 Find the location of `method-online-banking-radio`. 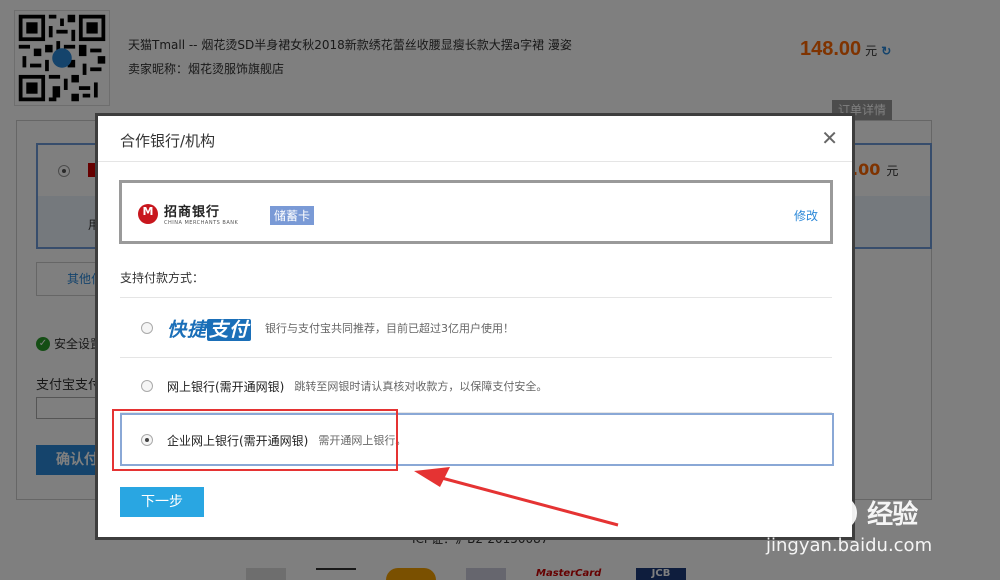

method-online-banking-radio is located at coordinates (147, 386).